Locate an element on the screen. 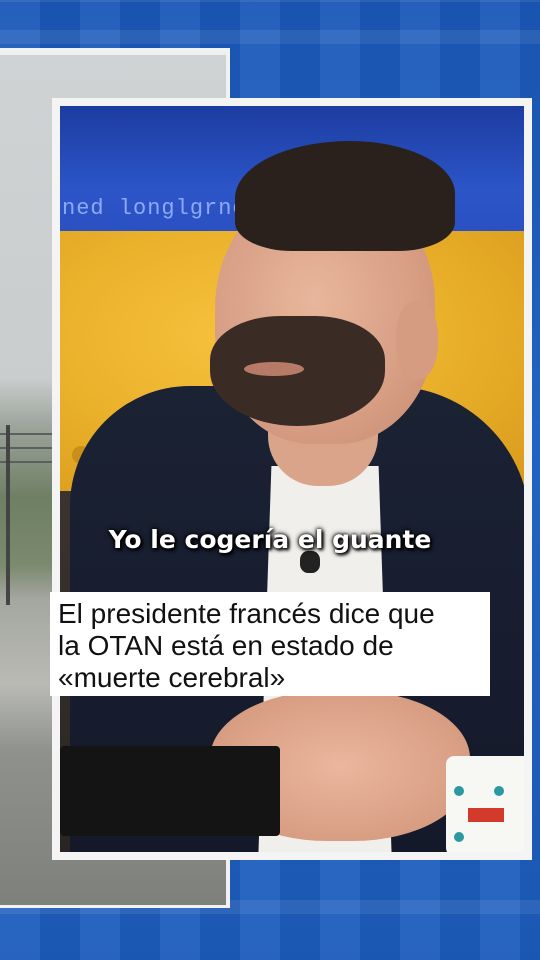  person-ear is located at coordinates (417, 340).